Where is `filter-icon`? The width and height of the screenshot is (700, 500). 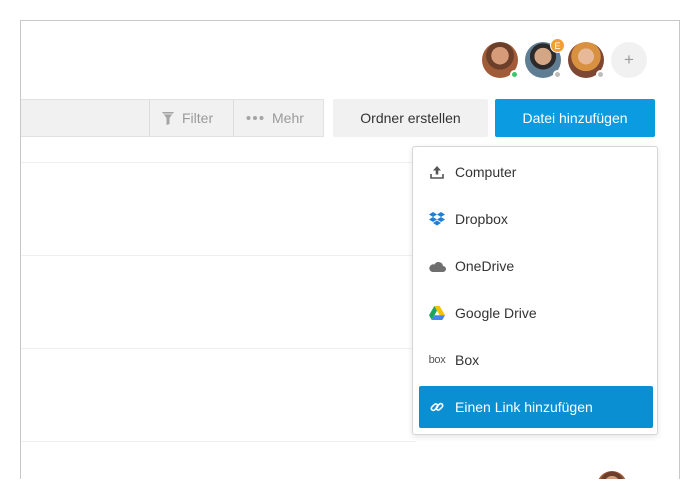
filter-icon is located at coordinates (168, 118).